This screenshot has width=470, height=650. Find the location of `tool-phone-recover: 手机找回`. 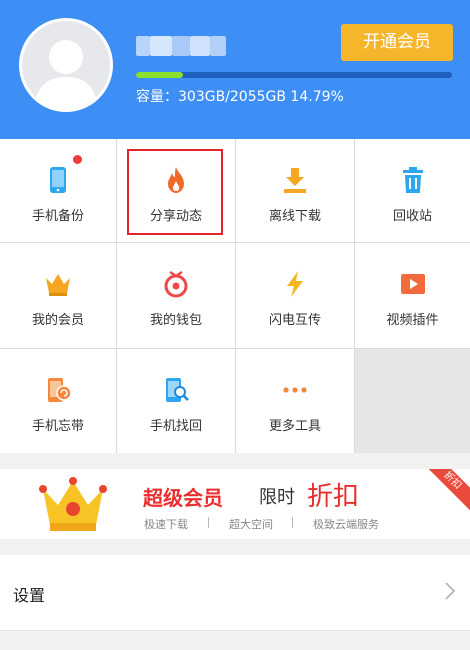

tool-phone-recover: 手机找回 is located at coordinates (176, 401).